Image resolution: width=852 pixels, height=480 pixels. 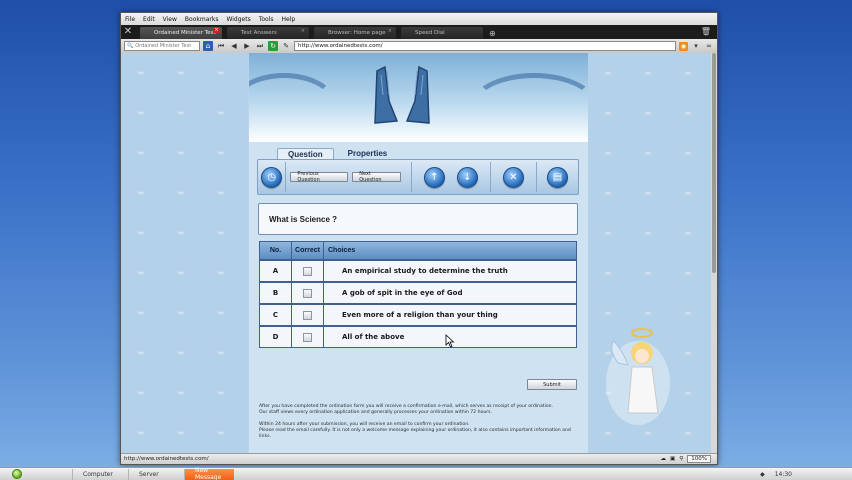 I want to click on network-icon: ☁, so click(x=664, y=459).